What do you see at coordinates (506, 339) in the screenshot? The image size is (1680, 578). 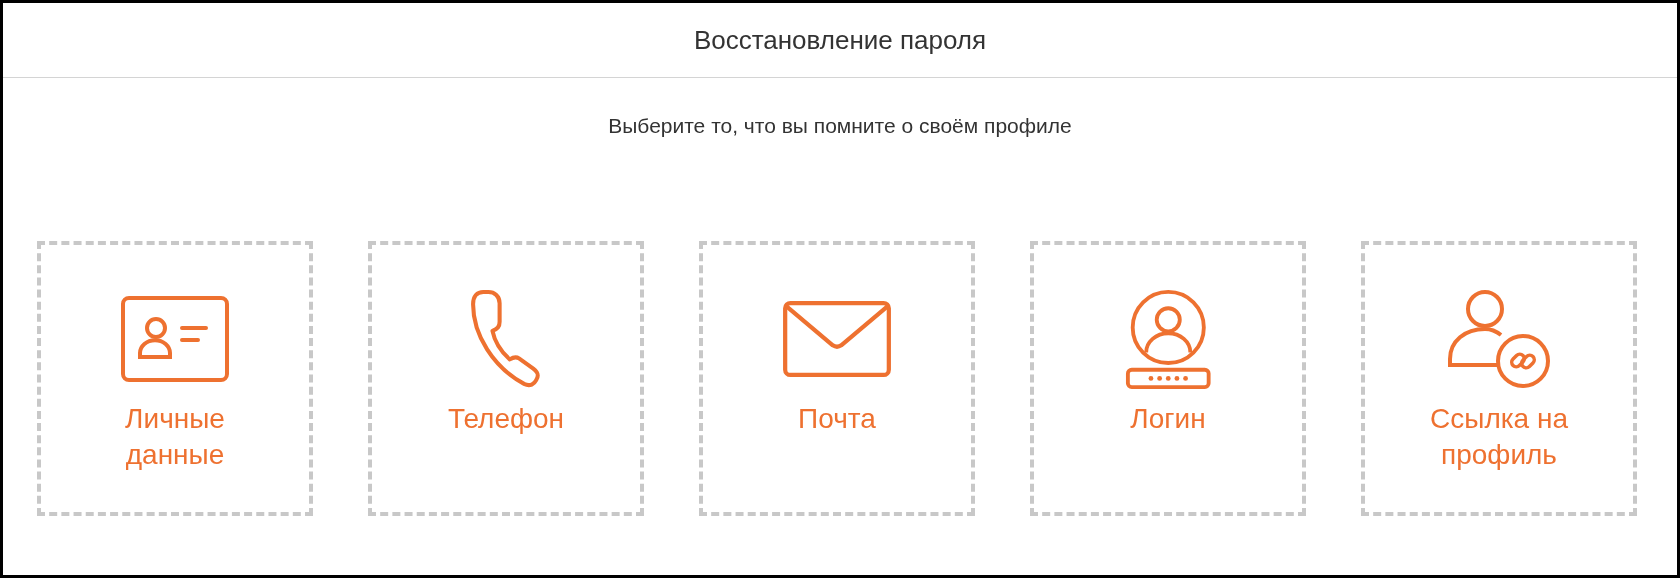 I see `phone-icon` at bounding box center [506, 339].